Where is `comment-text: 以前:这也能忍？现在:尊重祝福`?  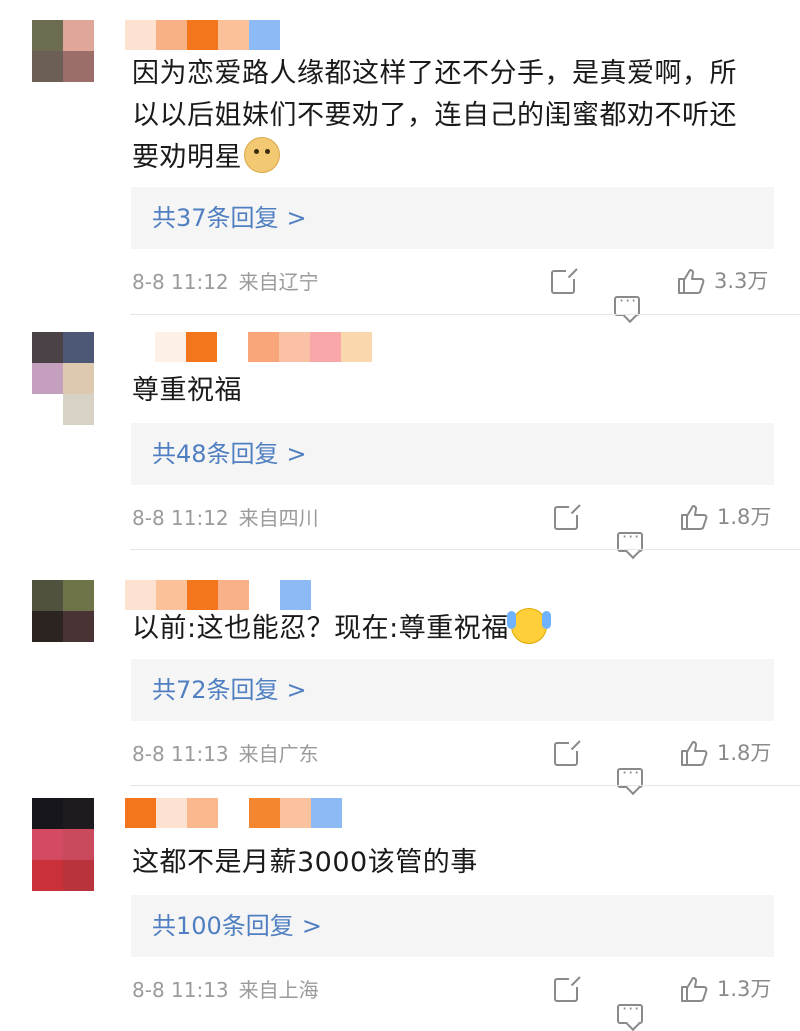
comment-text: 以前:这也能忍？现在:尊重祝福 is located at coordinates (452, 629).